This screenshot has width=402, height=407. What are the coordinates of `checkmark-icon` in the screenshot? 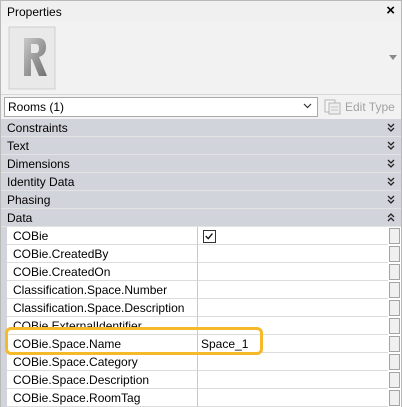 It's located at (209, 236).